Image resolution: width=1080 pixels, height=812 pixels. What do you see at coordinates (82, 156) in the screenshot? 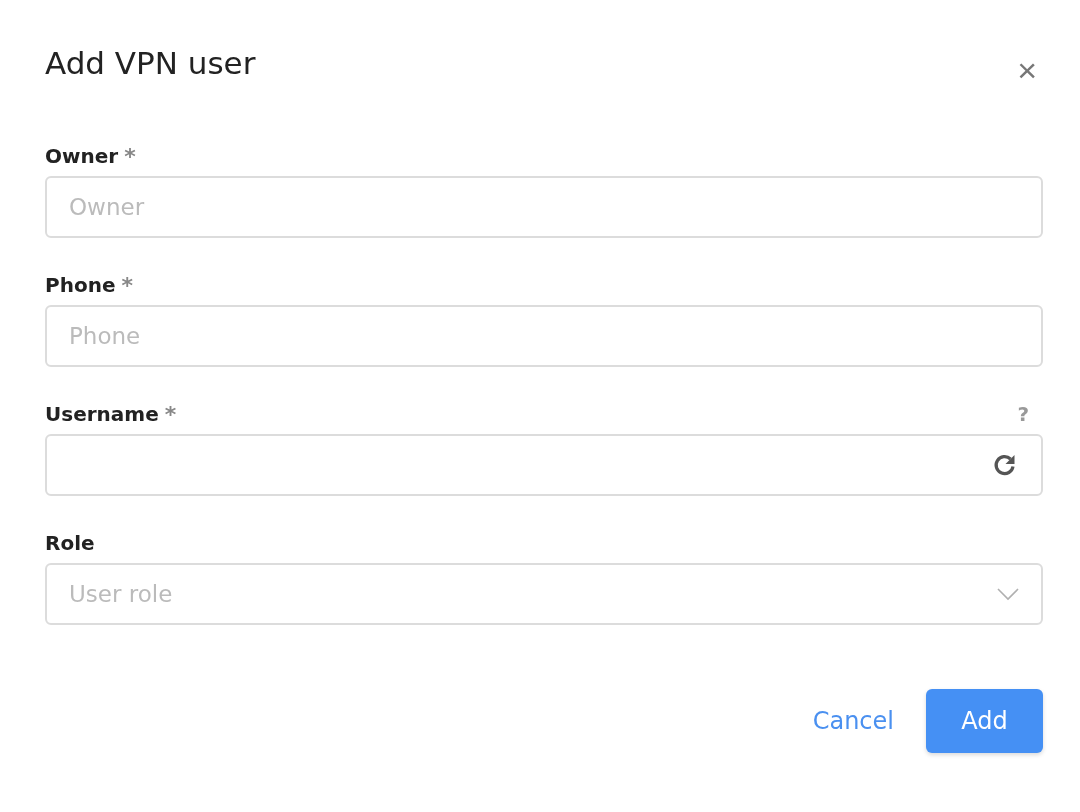
I see `field-label: Owner` at bounding box center [82, 156].